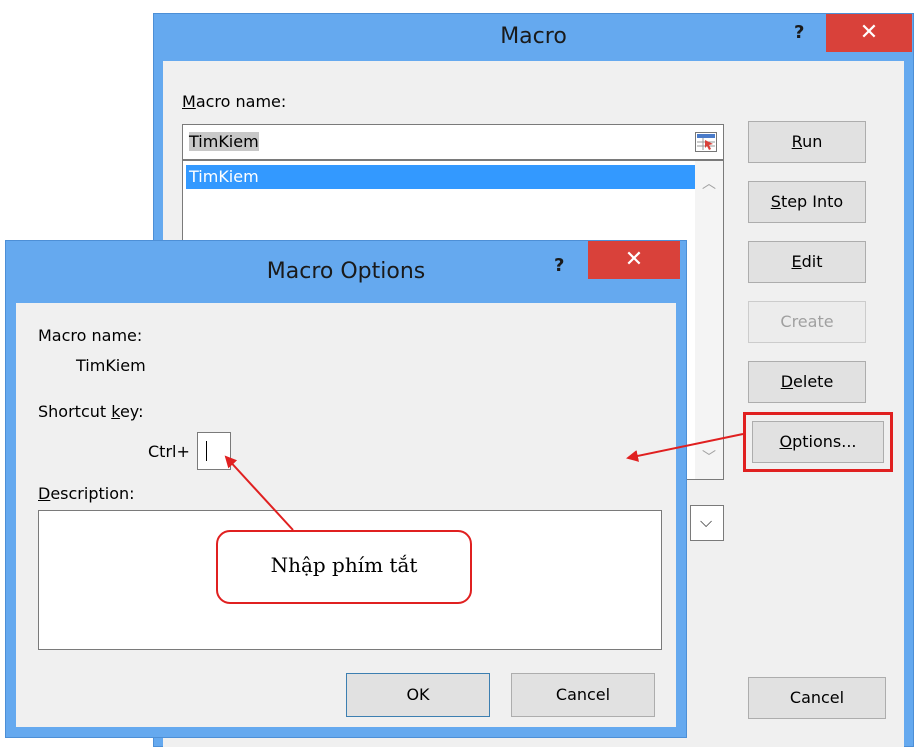 This screenshot has height=747, width=914. Describe the element at coordinates (484, 482) in the screenshot. I see `annotation-arrows` at that location.